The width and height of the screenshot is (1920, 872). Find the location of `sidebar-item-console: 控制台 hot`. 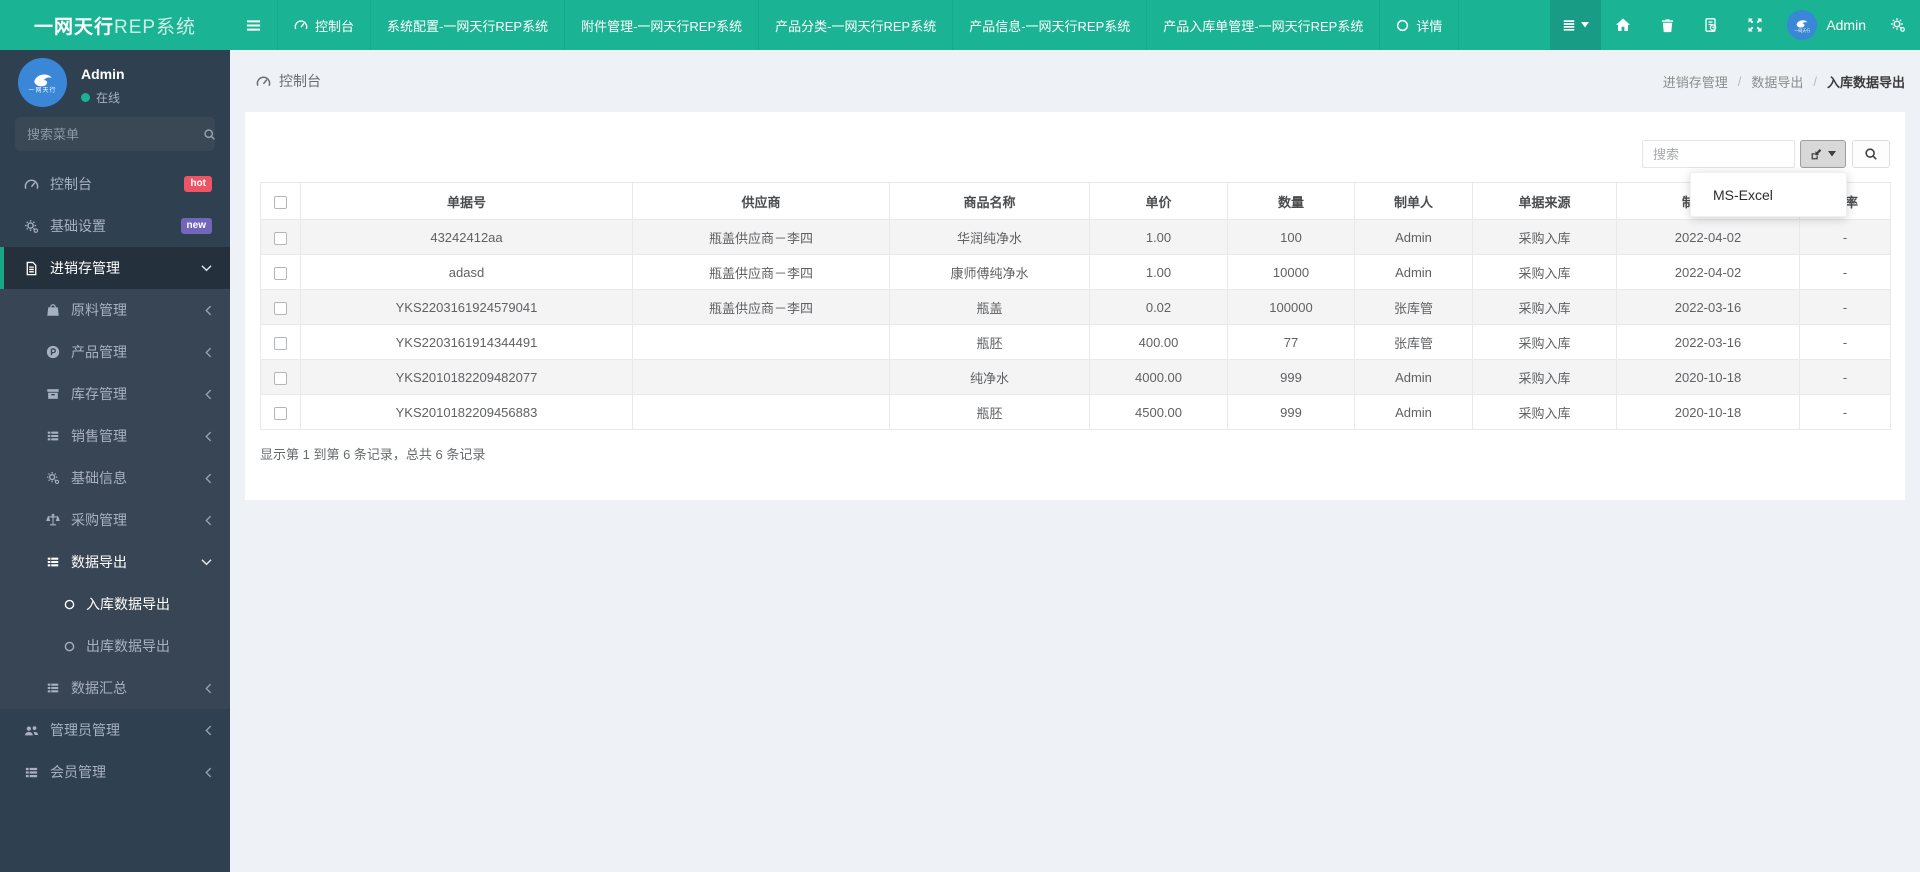

sidebar-item-console: 控制台 hot is located at coordinates (115, 184).